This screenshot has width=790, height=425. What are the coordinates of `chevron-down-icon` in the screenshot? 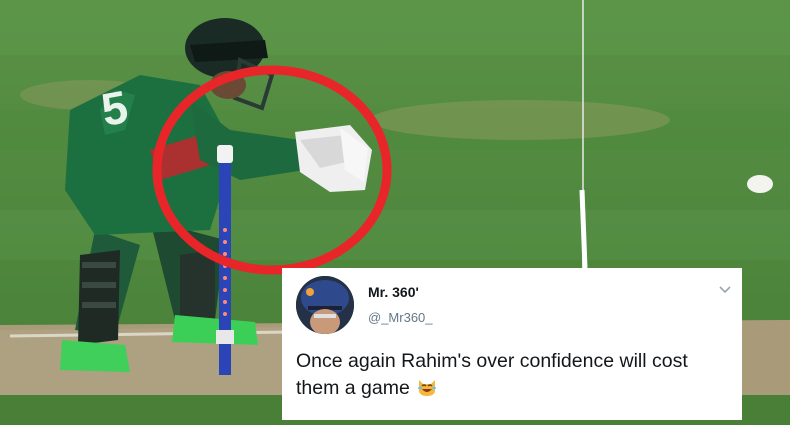 It's located at (725, 289).